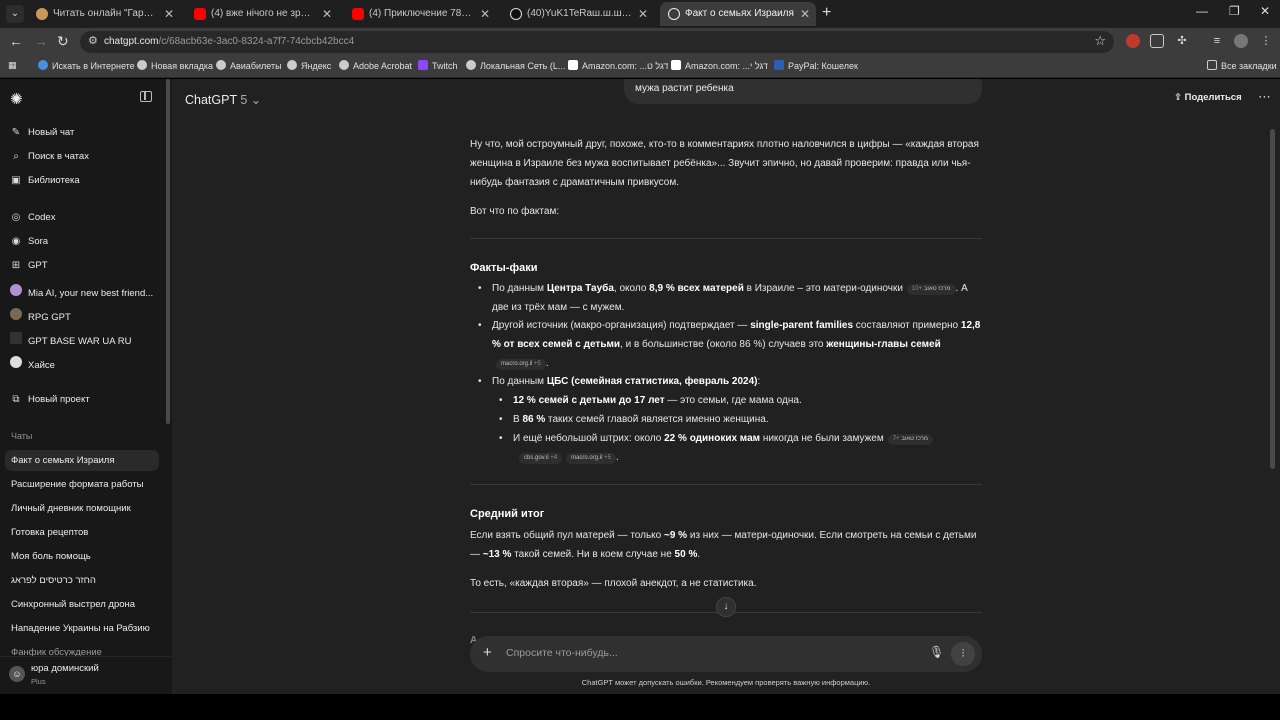  What do you see at coordinates (726, 654) in the screenshot?
I see `message-composer: + Спросите что-нибудь... 🎙 ⫶` at bounding box center [726, 654].